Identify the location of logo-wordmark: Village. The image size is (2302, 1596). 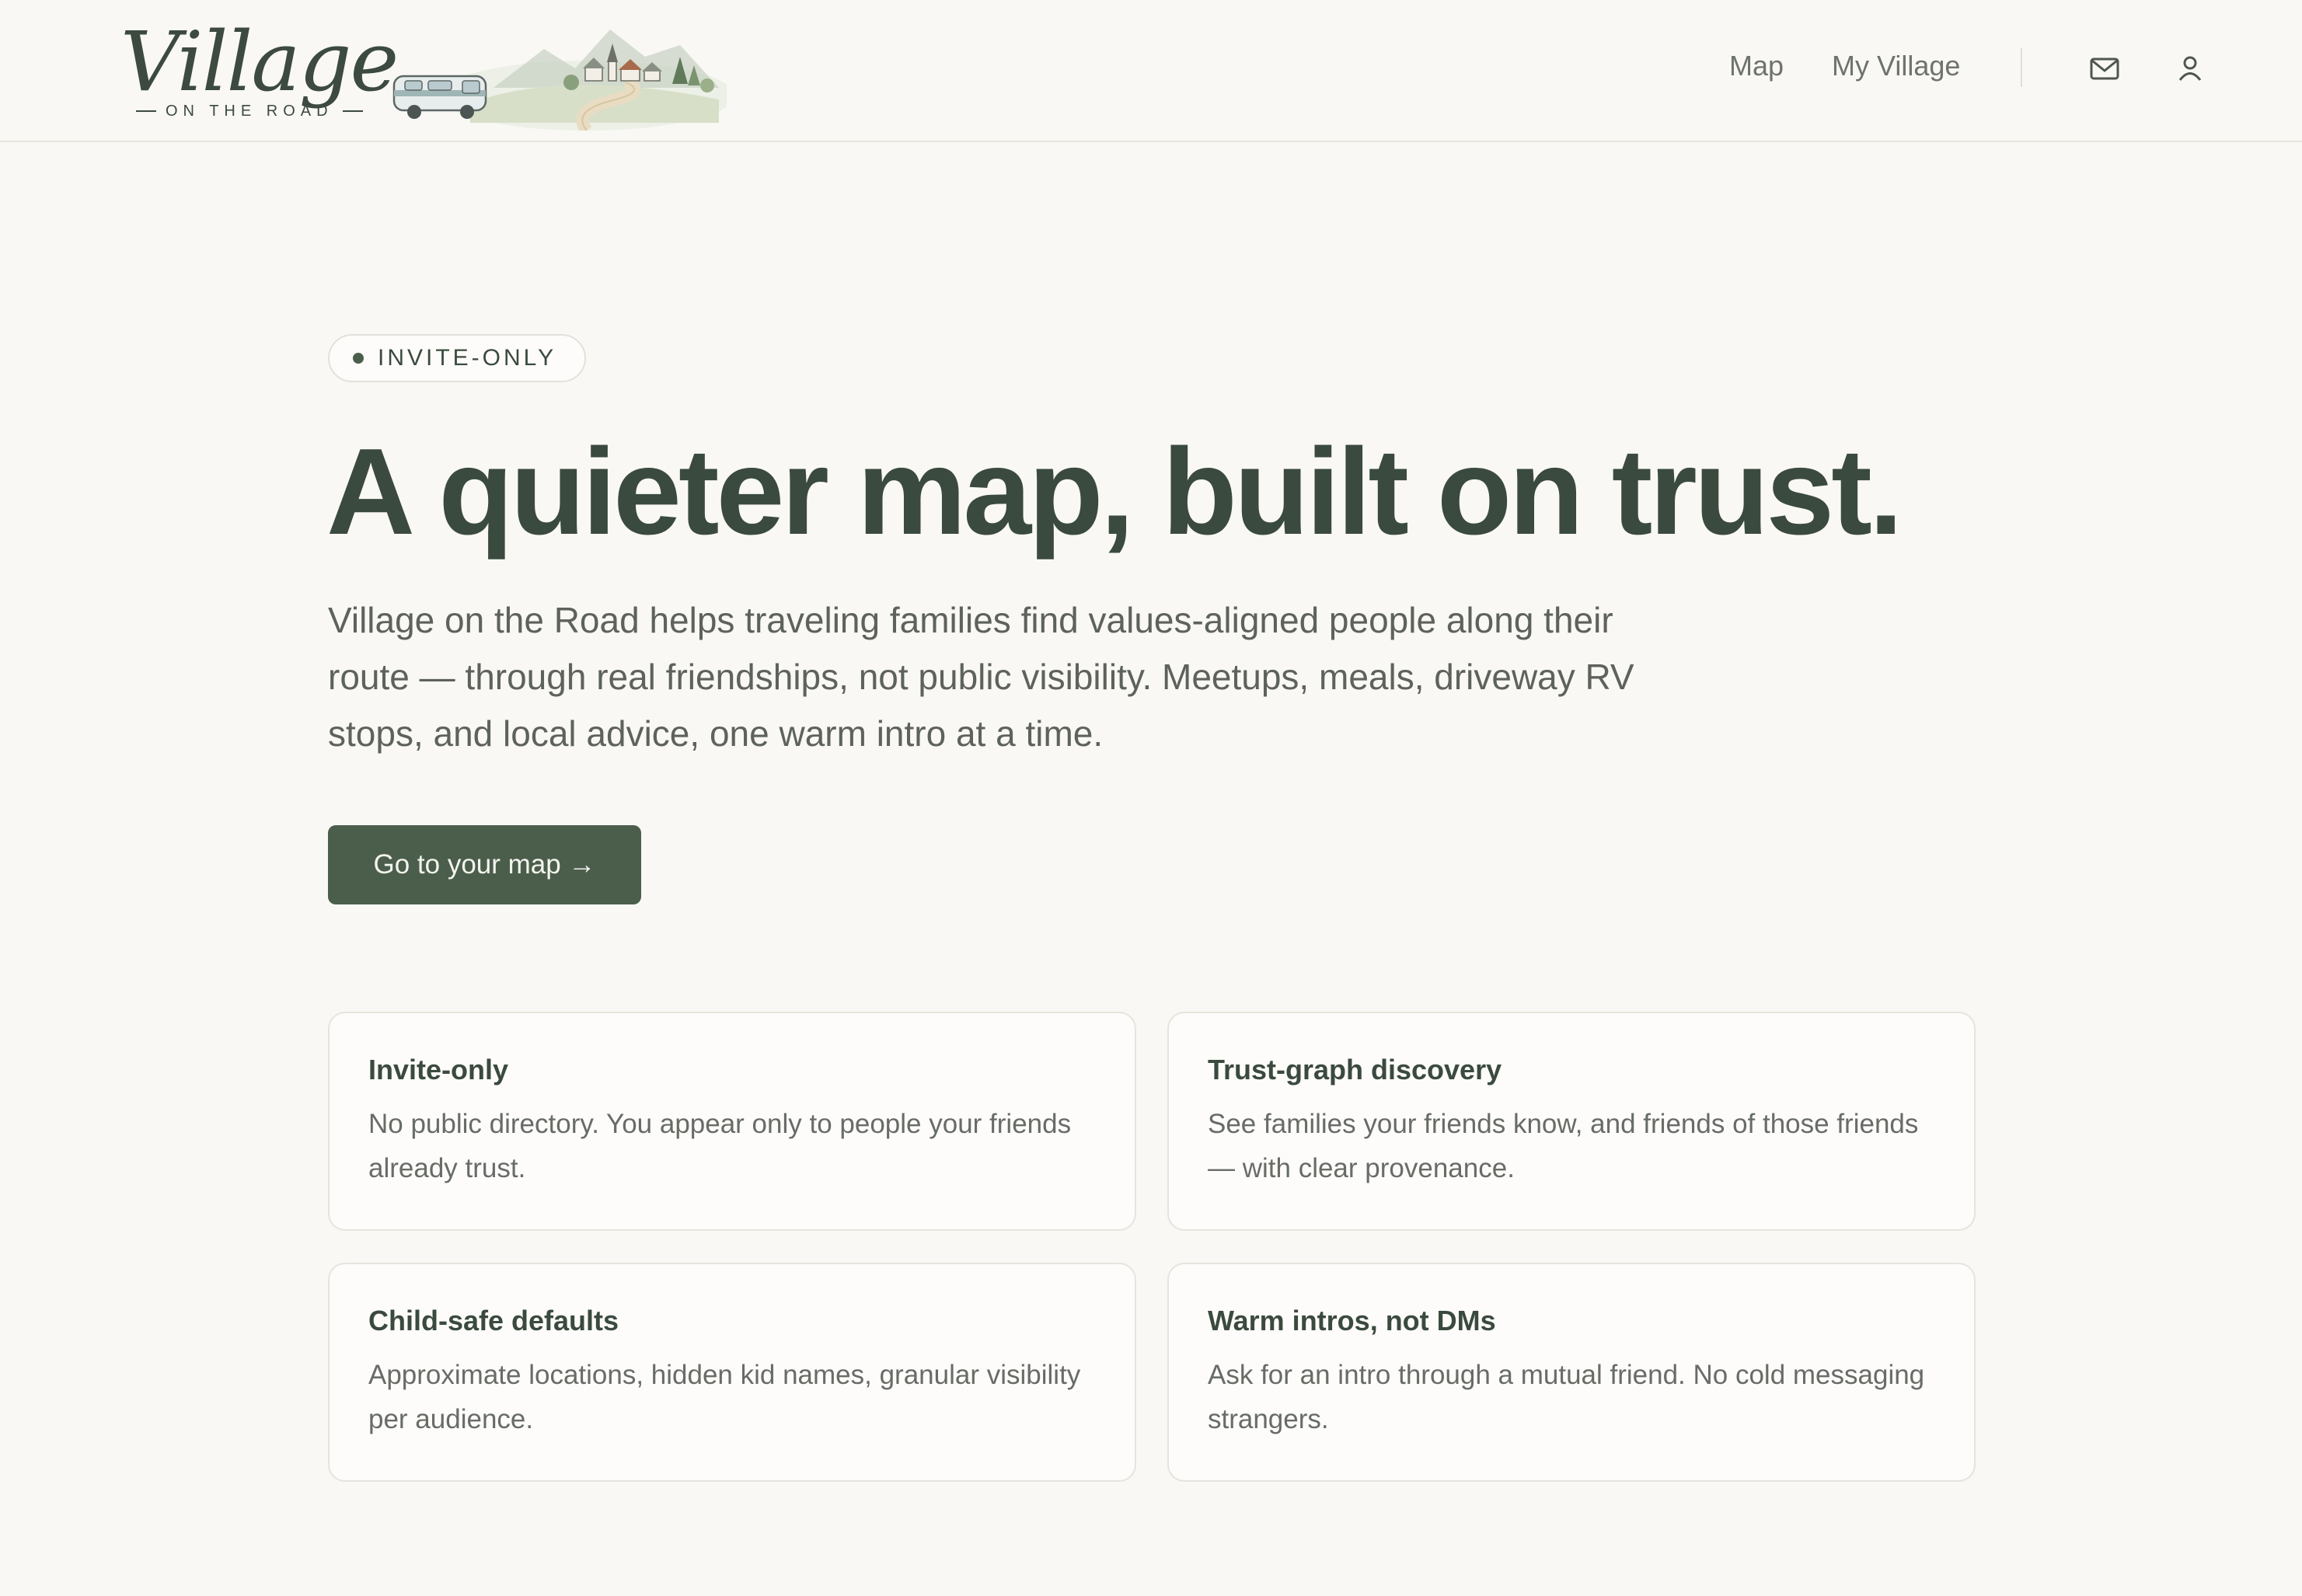
(259, 62).